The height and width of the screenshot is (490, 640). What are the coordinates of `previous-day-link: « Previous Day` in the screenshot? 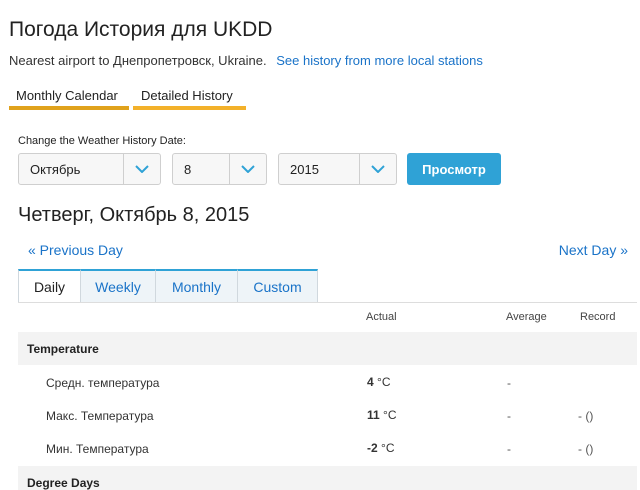 It's located at (75, 250).